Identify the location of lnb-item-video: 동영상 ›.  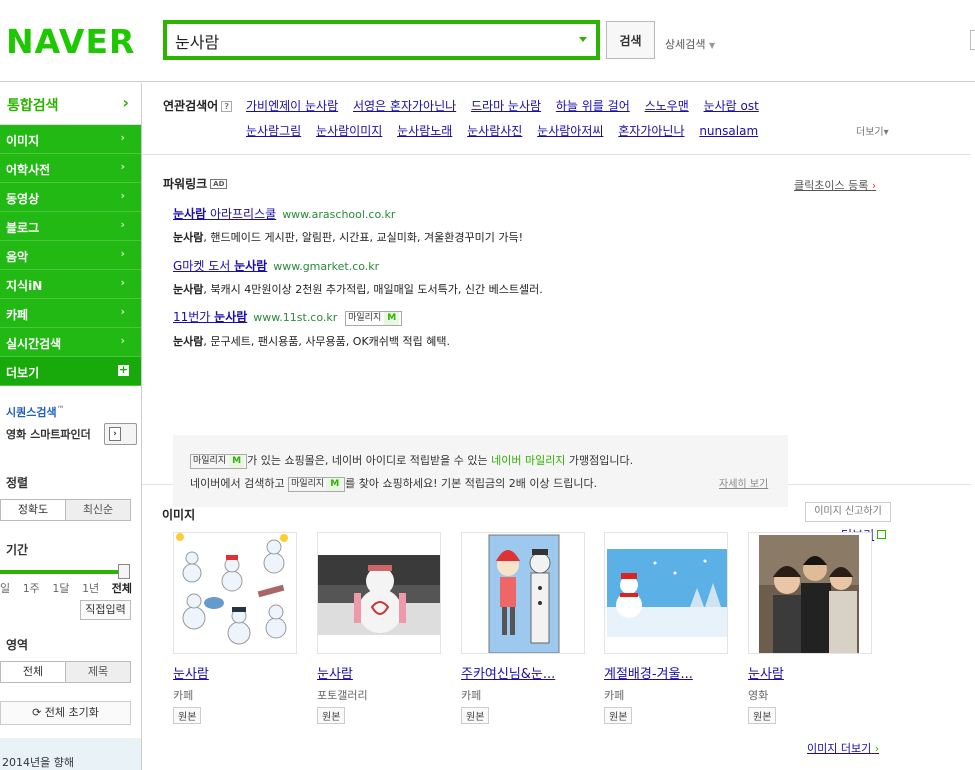
(70, 197).